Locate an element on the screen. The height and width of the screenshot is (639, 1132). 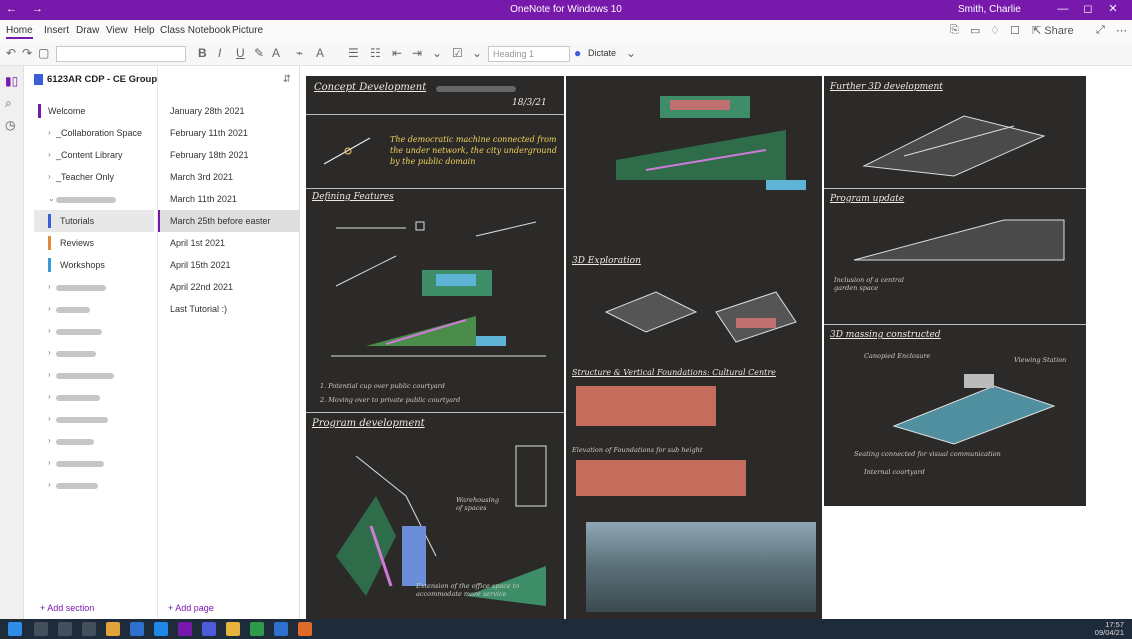
task-view-icon is located at coordinates (89, 629).